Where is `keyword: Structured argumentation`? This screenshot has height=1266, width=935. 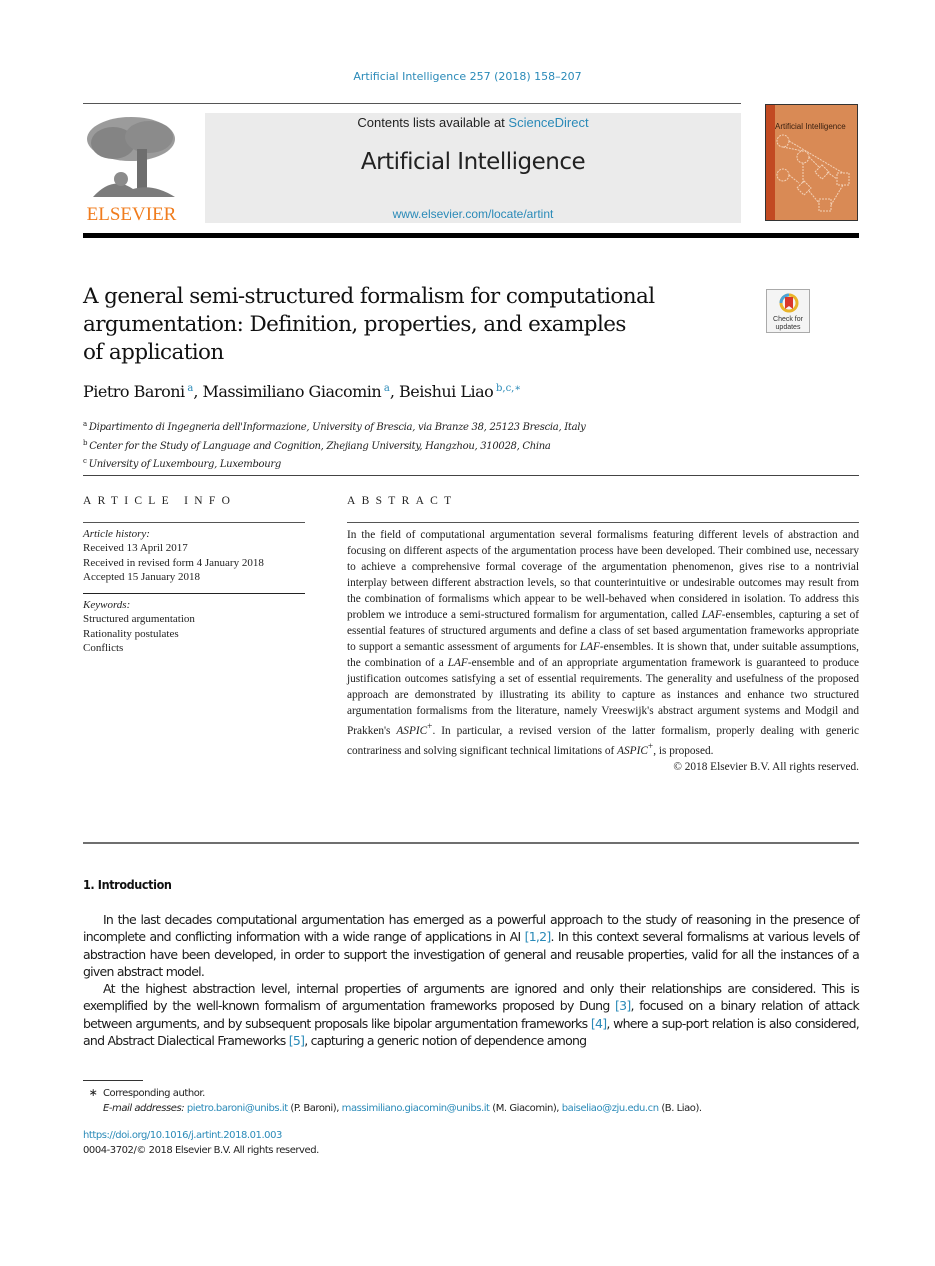
keyword: Structured argumentation is located at coordinates (139, 619).